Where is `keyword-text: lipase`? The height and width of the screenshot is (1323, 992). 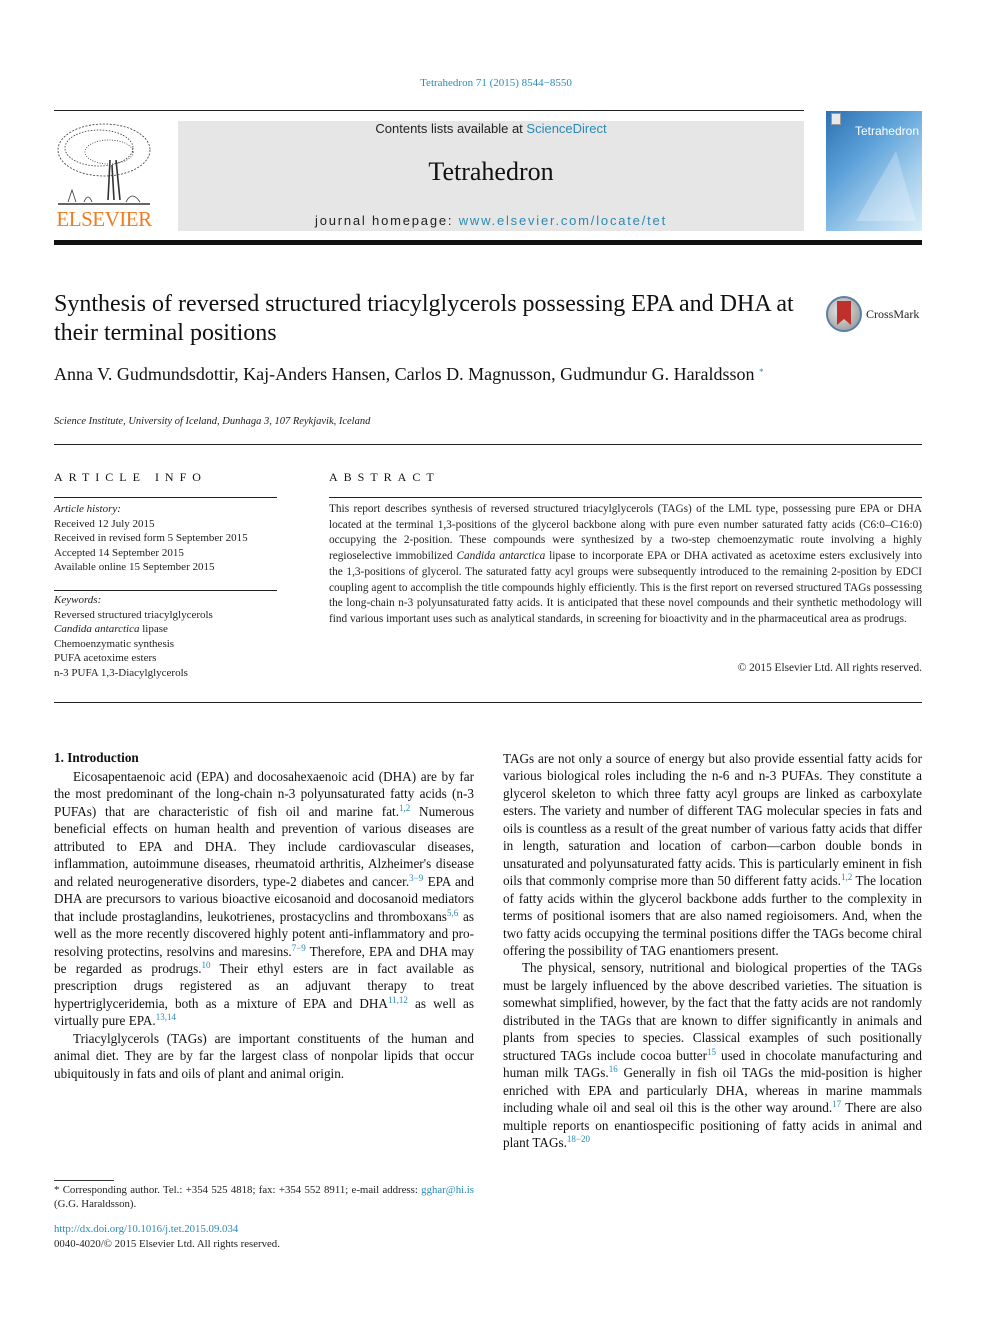 keyword-text: lipase is located at coordinates (153, 629).